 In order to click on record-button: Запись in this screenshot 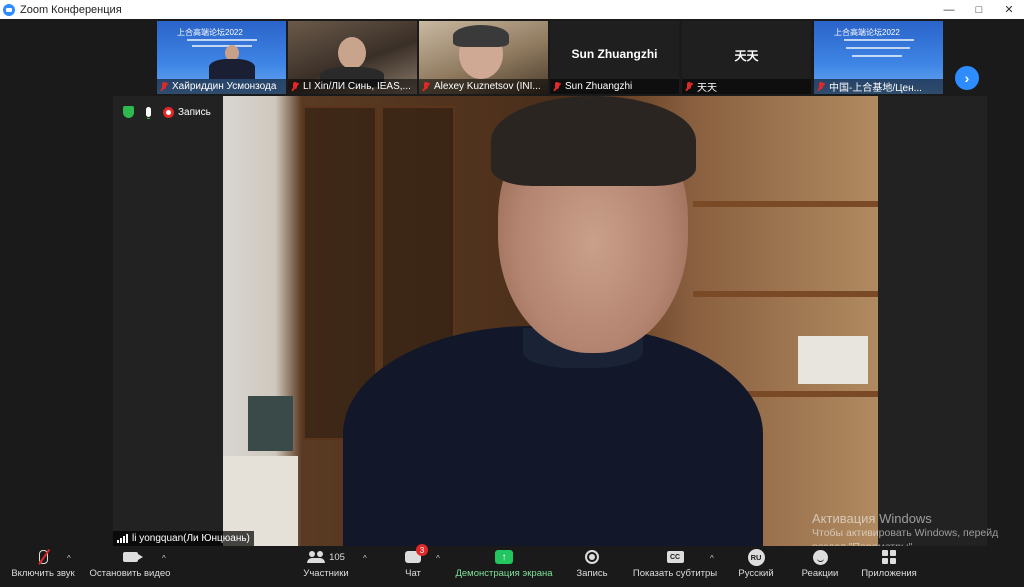, I will do `click(592, 566)`.